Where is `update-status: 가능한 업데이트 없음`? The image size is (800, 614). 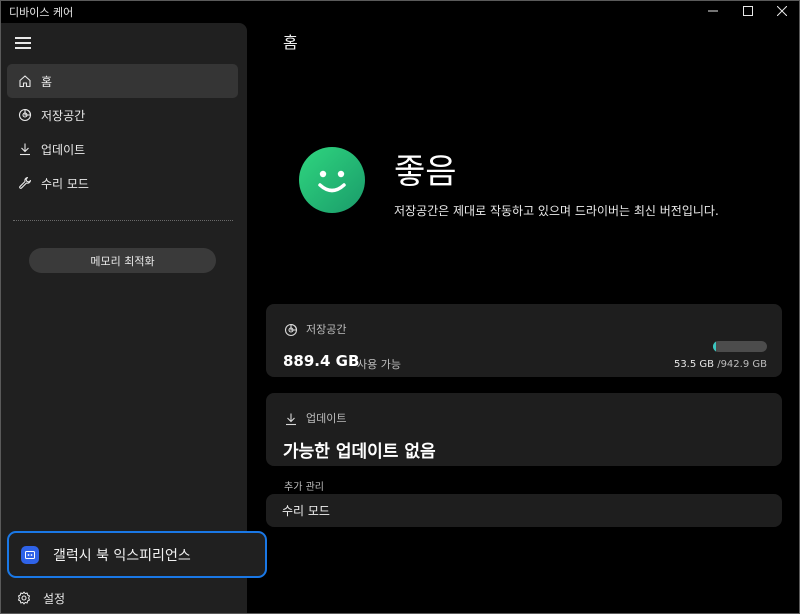 update-status: 가능한 업데이트 없음 is located at coordinates (359, 452).